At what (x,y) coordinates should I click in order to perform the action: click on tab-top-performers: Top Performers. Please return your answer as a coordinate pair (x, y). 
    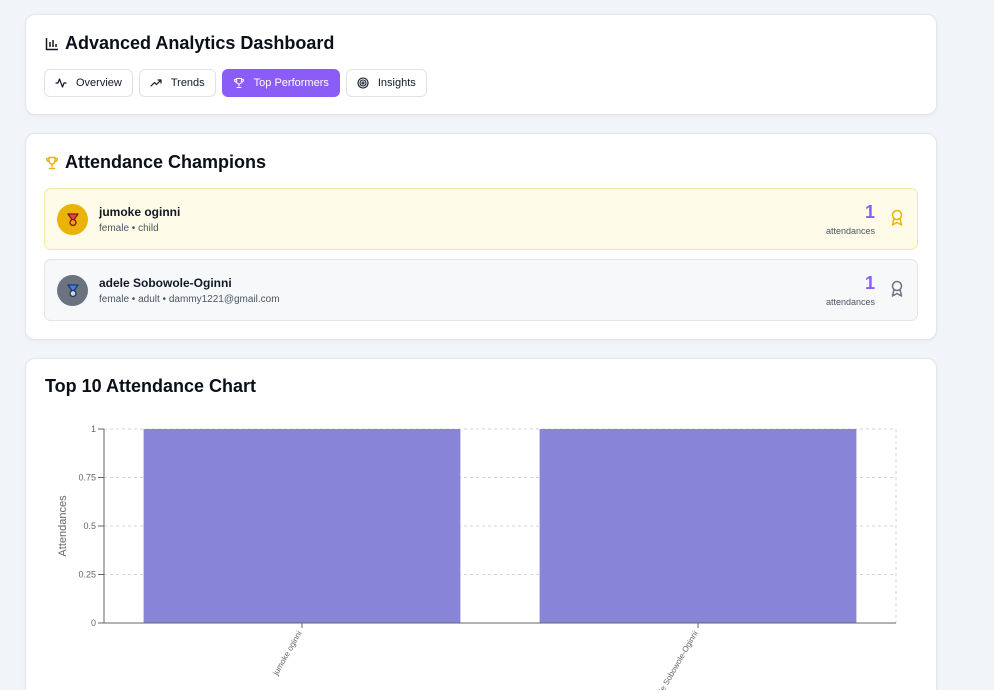
    Looking at the image, I should click on (280, 83).